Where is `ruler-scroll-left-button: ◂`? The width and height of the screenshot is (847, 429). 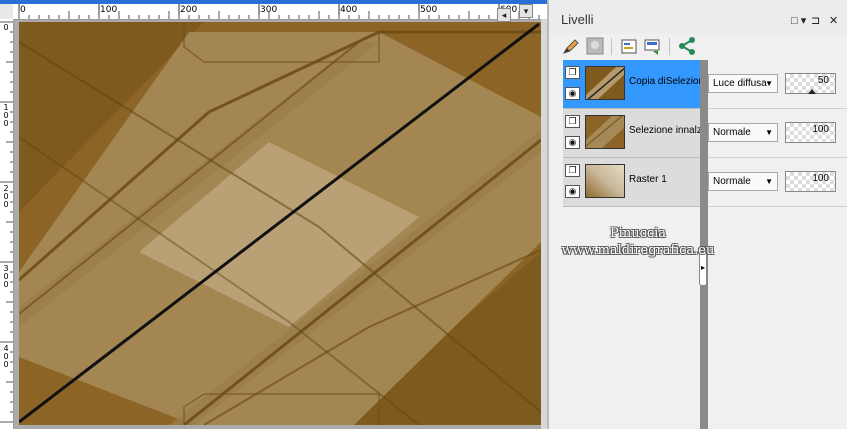 ruler-scroll-left-button: ◂ is located at coordinates (504, 15).